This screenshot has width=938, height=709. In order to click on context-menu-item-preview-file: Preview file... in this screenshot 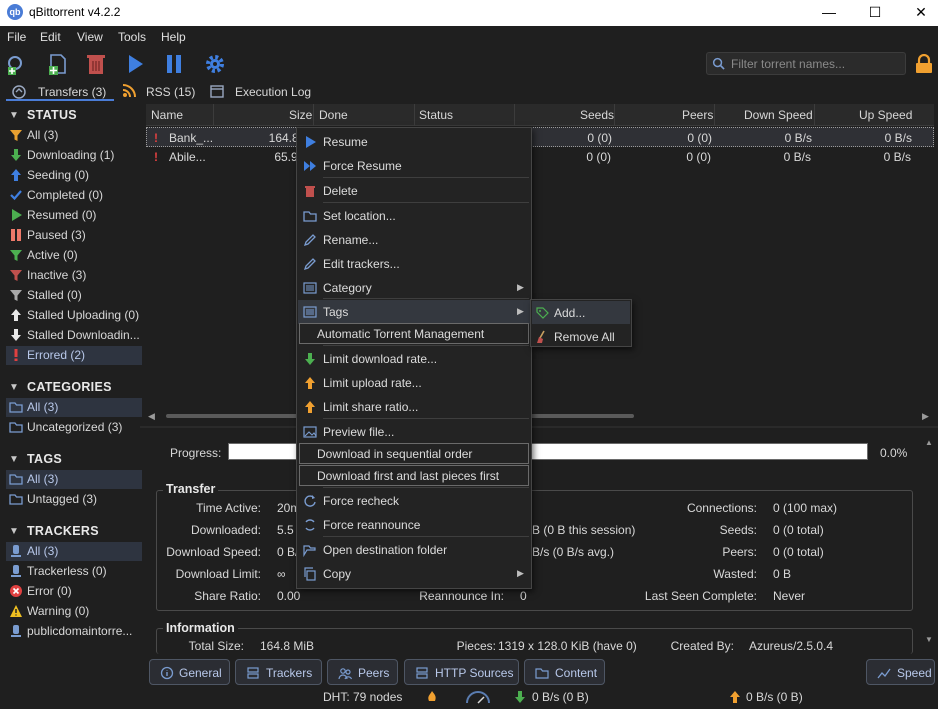, I will do `click(414, 432)`.